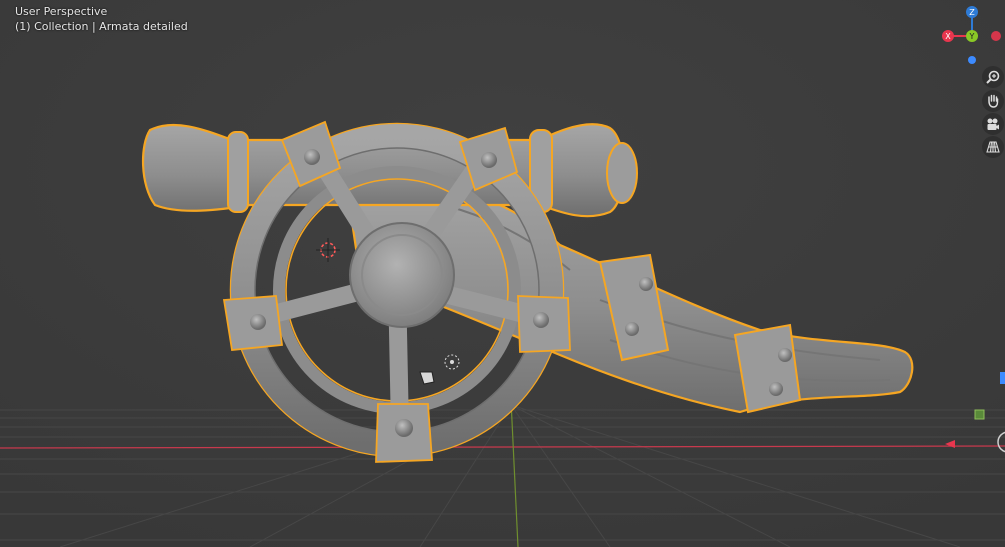 This screenshot has height=547, width=1005. What do you see at coordinates (61, 11) in the screenshot?
I see `view-mode-label: User Perspective` at bounding box center [61, 11].